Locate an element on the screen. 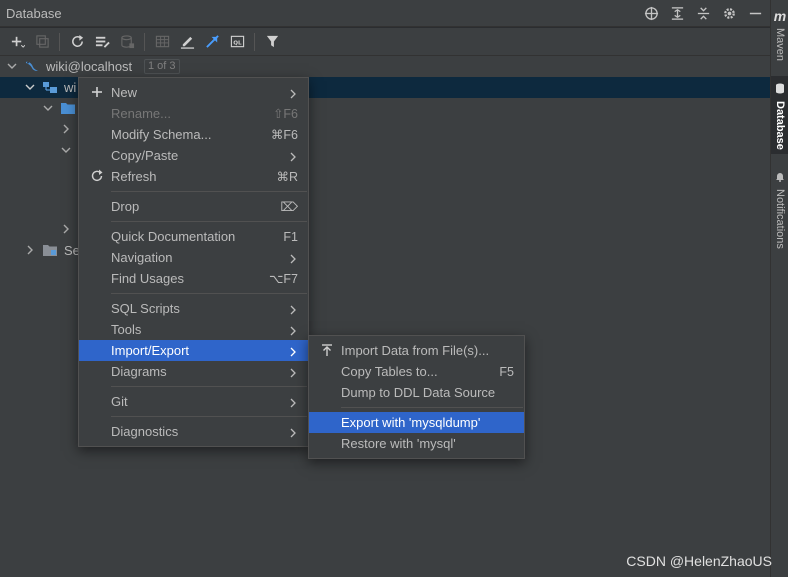  menu-item-label: New is located at coordinates (124, 92).